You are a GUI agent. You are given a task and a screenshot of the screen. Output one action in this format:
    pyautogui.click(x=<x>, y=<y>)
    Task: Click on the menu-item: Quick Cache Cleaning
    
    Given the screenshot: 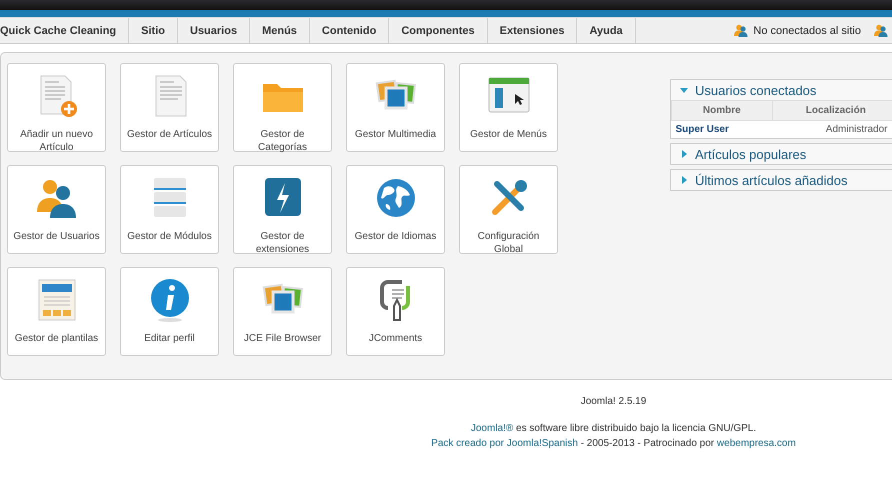 What is the action you would take?
    pyautogui.click(x=65, y=30)
    